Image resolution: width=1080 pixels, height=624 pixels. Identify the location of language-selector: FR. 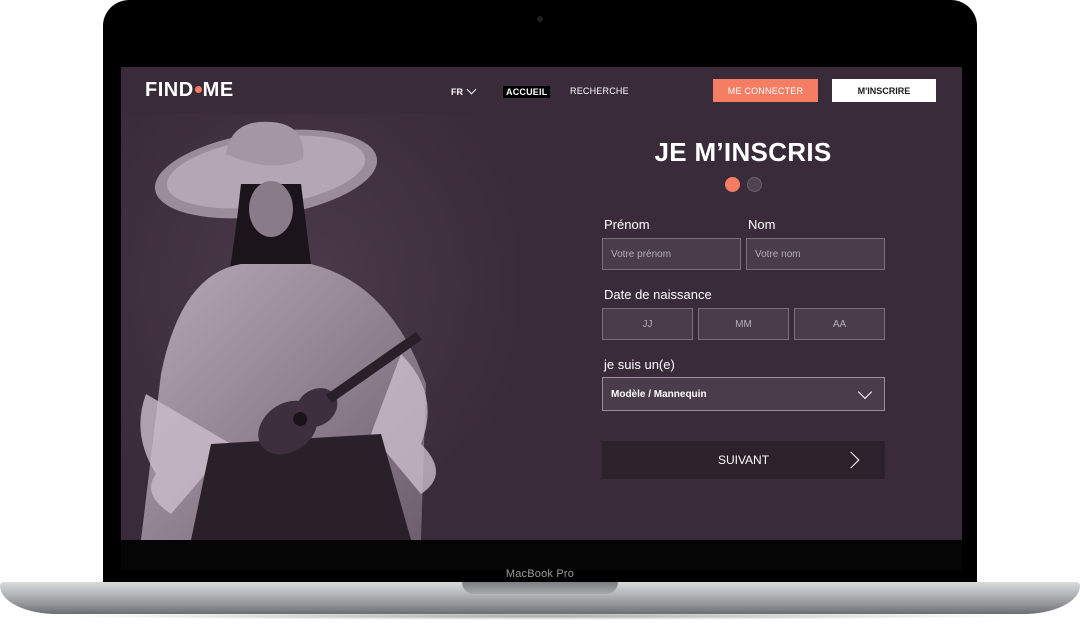
(464, 90).